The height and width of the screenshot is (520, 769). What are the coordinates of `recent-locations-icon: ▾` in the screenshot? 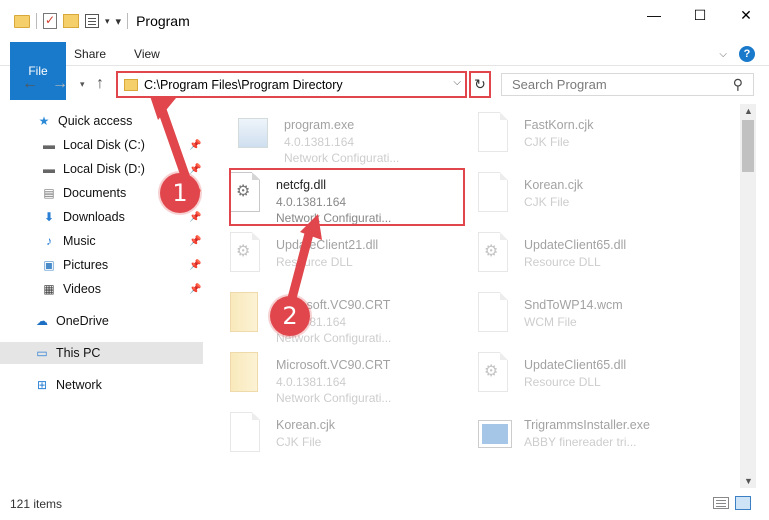 It's located at (82, 84).